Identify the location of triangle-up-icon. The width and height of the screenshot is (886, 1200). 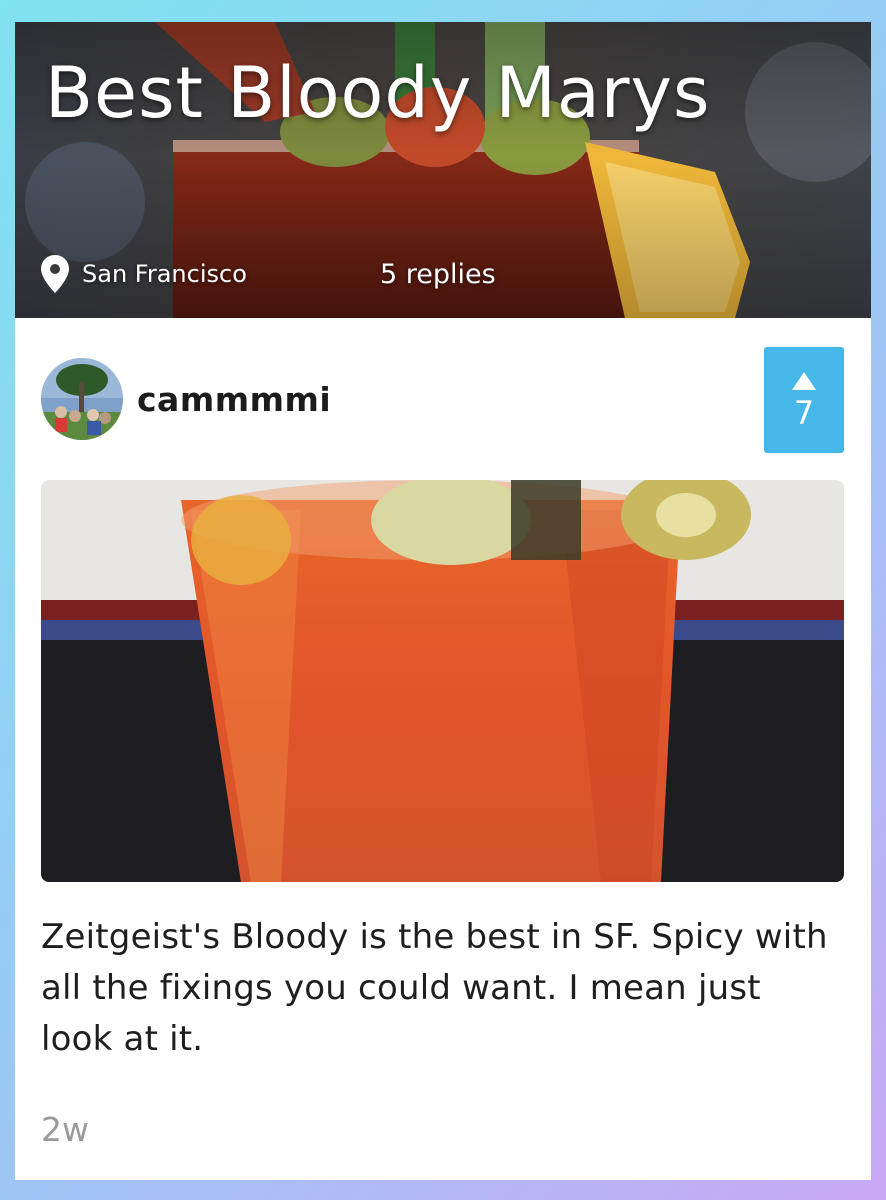
(804, 381).